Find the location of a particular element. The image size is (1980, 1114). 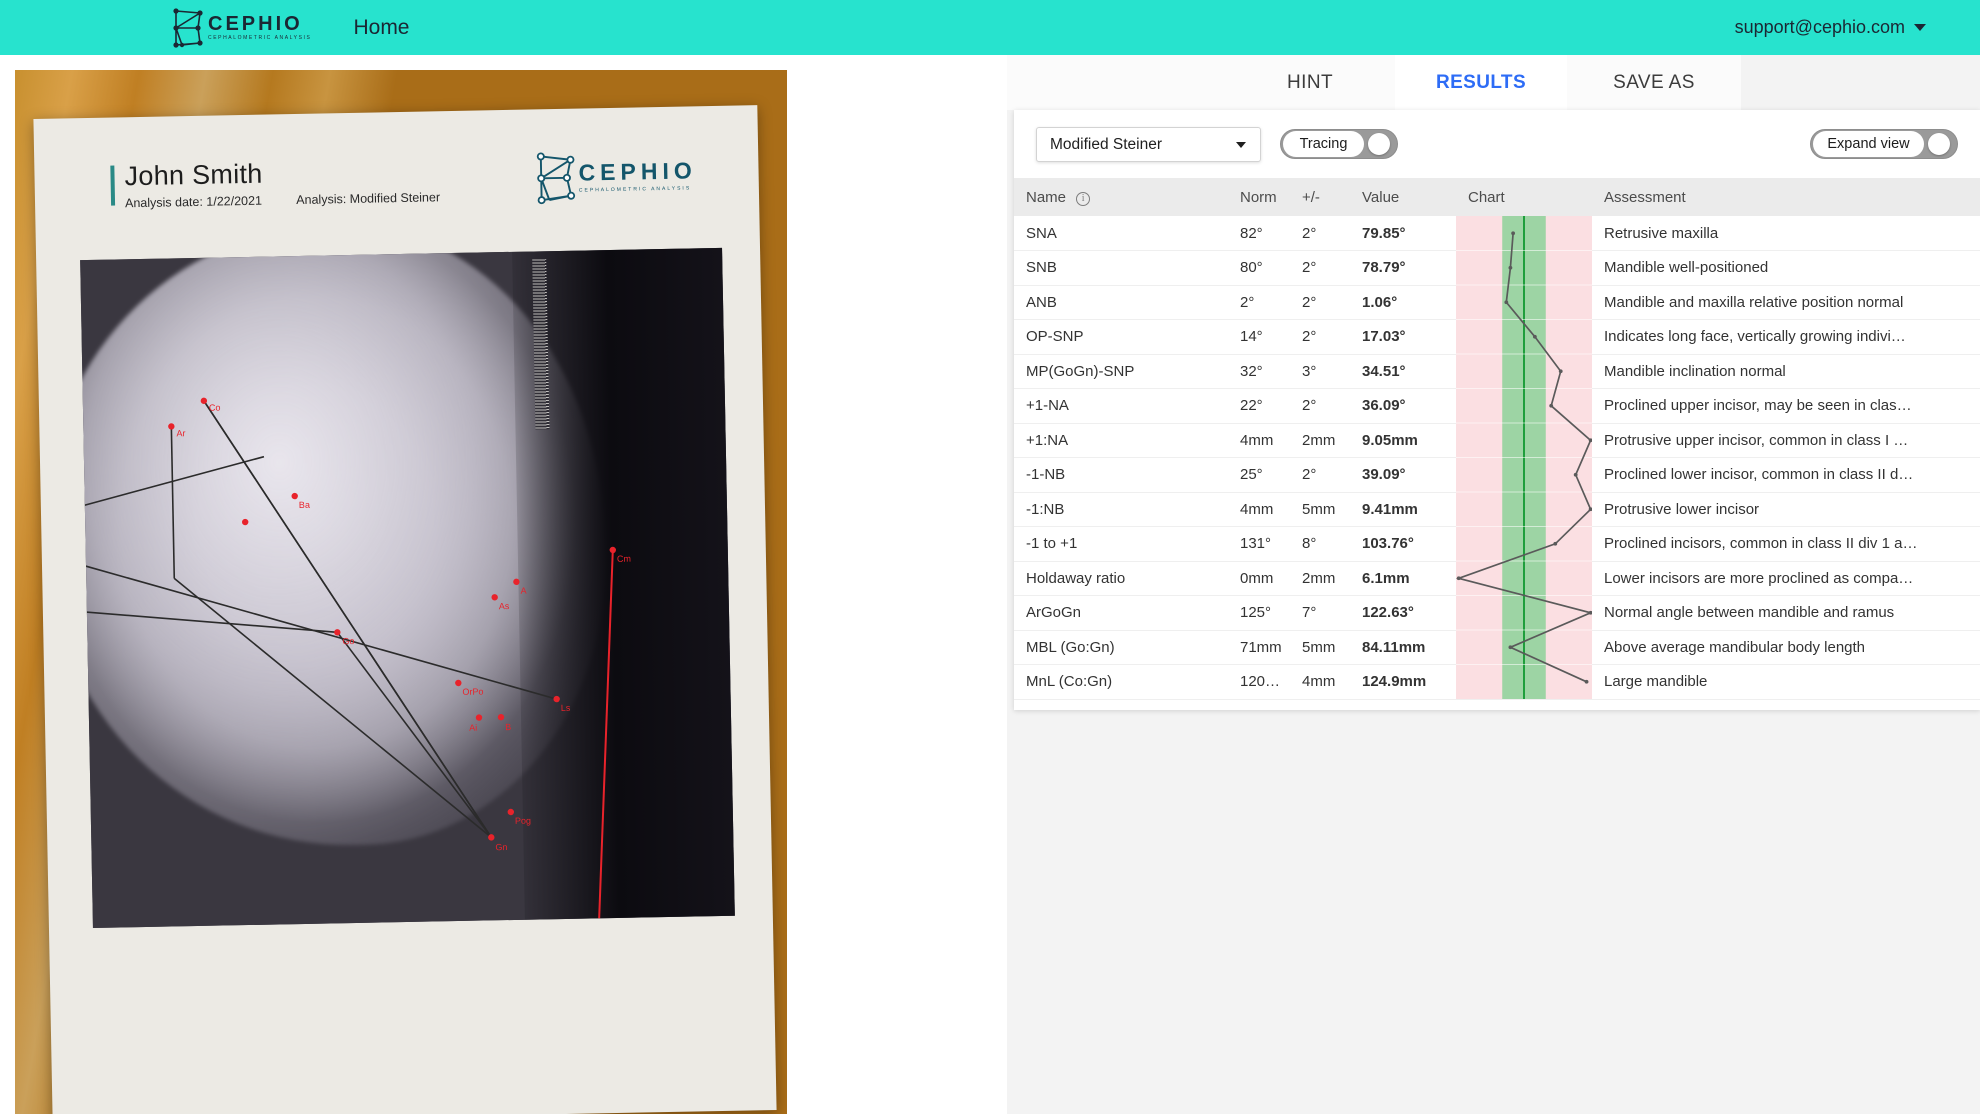

svg-text: Ls is located at coordinates (566, 708).